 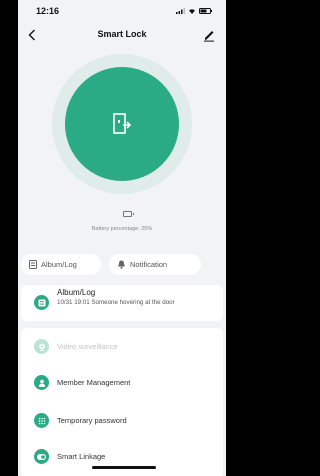 I want to click on battery-status-icon, so click(x=205, y=11).